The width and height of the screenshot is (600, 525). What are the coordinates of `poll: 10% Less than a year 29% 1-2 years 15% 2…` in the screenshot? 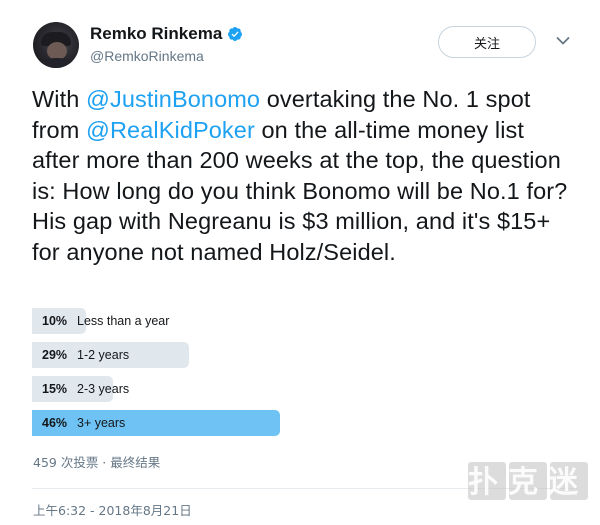 It's located at (157, 376).